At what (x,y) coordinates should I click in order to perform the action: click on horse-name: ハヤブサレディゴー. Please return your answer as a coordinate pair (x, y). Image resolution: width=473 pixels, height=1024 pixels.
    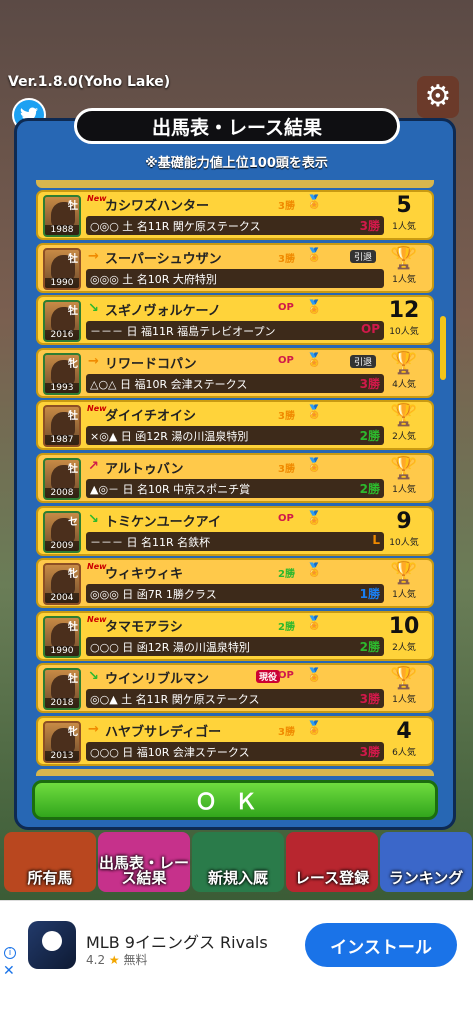
    Looking at the image, I should click on (163, 732).